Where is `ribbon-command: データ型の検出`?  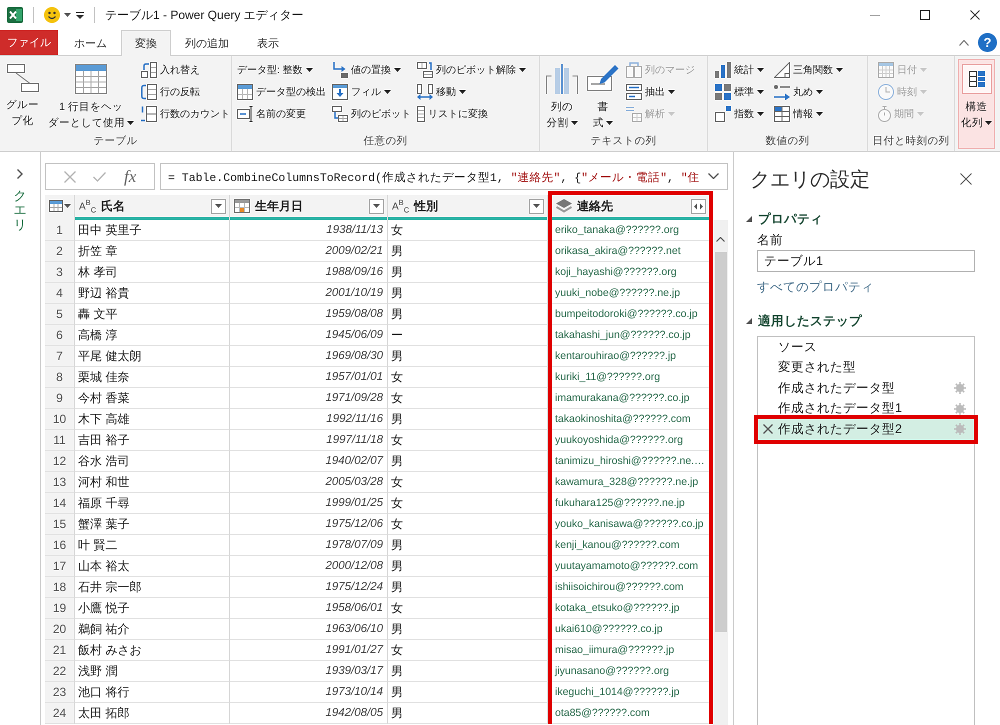
ribbon-command: データ型の検出 is located at coordinates (281, 92).